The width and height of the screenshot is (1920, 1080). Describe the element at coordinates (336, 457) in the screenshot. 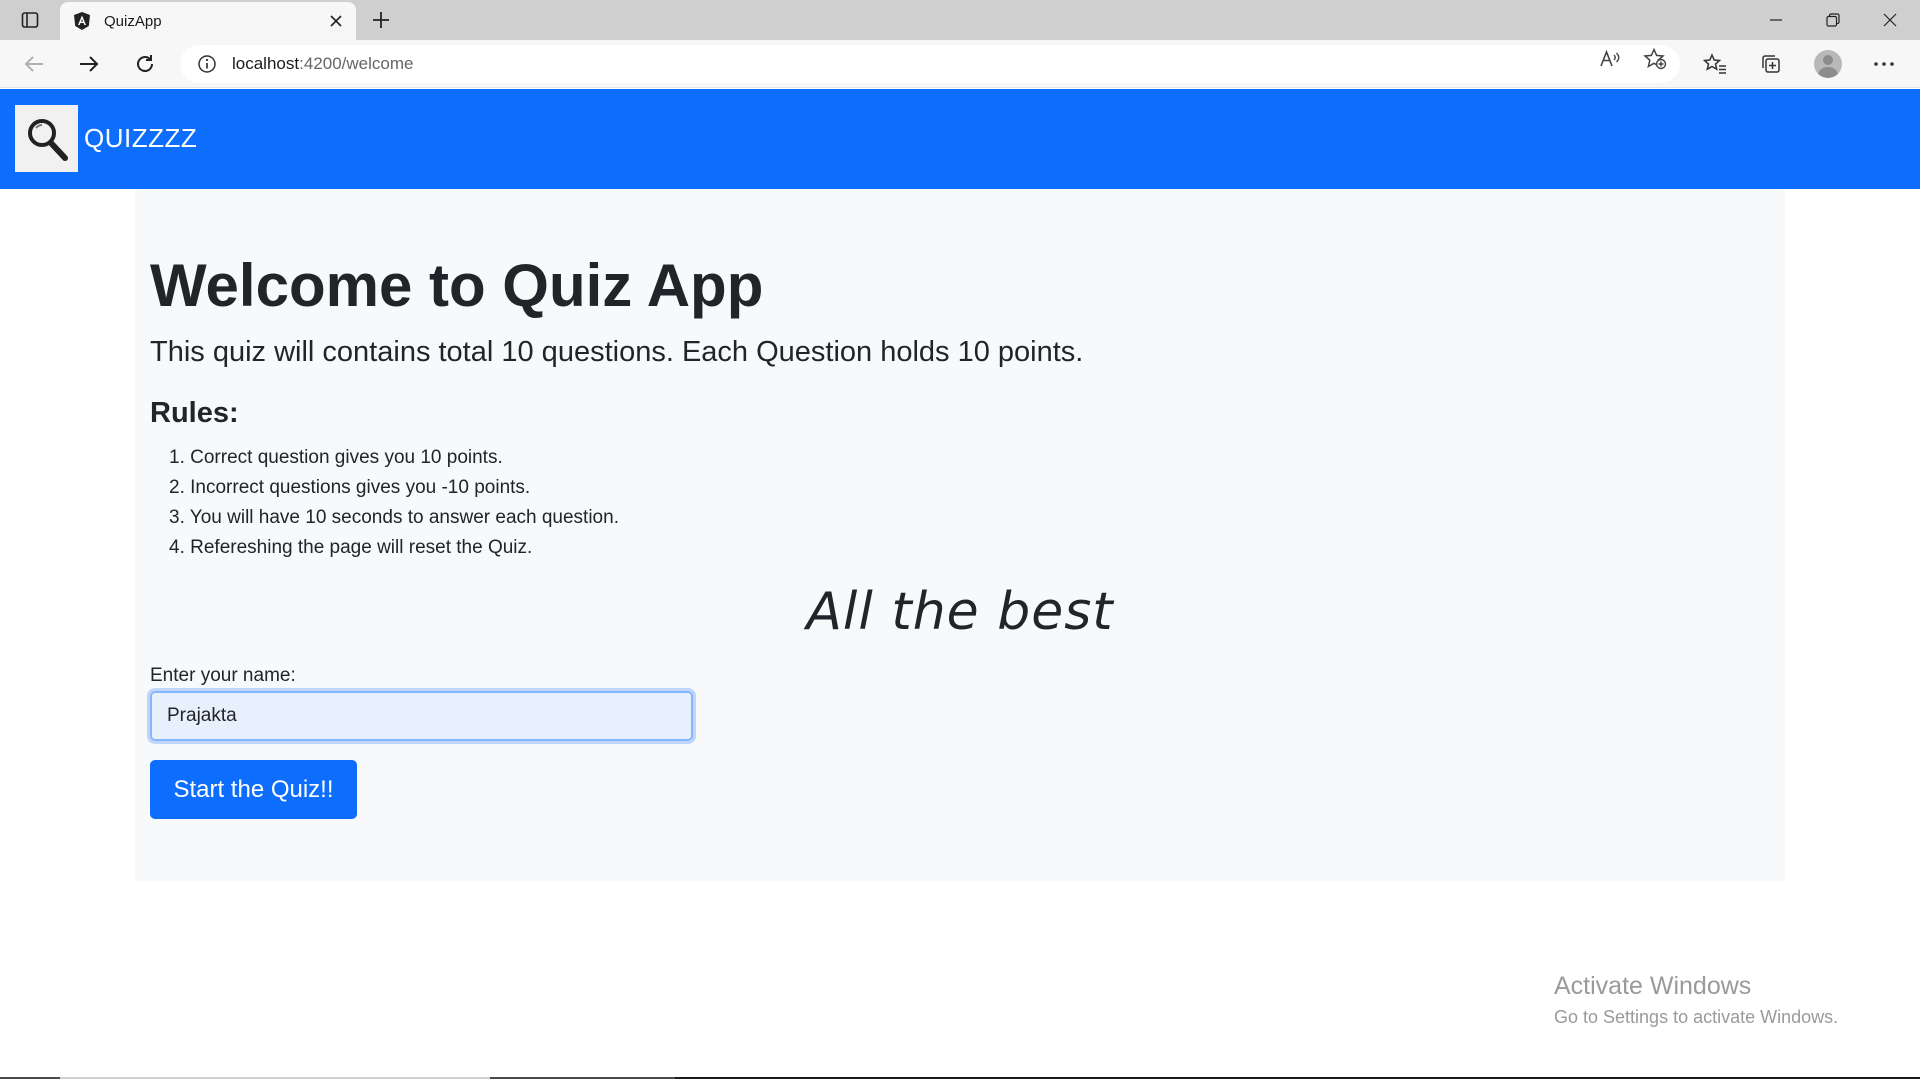

I see `rule-item: 1. Correct question gives you 10 points.` at that location.